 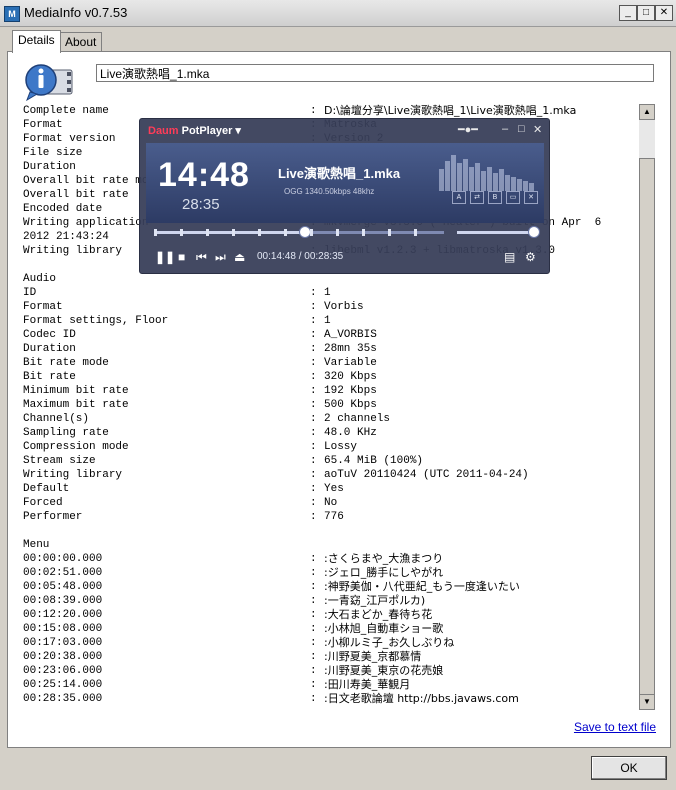 I want to click on save-to-text-link: Save to text file, so click(x=615, y=727).